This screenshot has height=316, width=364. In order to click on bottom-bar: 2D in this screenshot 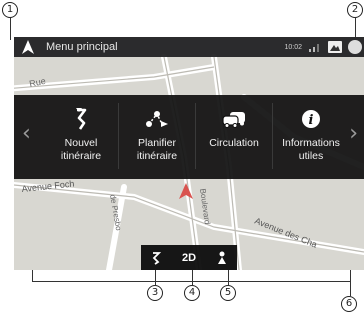, I will do `click(189, 257)`.